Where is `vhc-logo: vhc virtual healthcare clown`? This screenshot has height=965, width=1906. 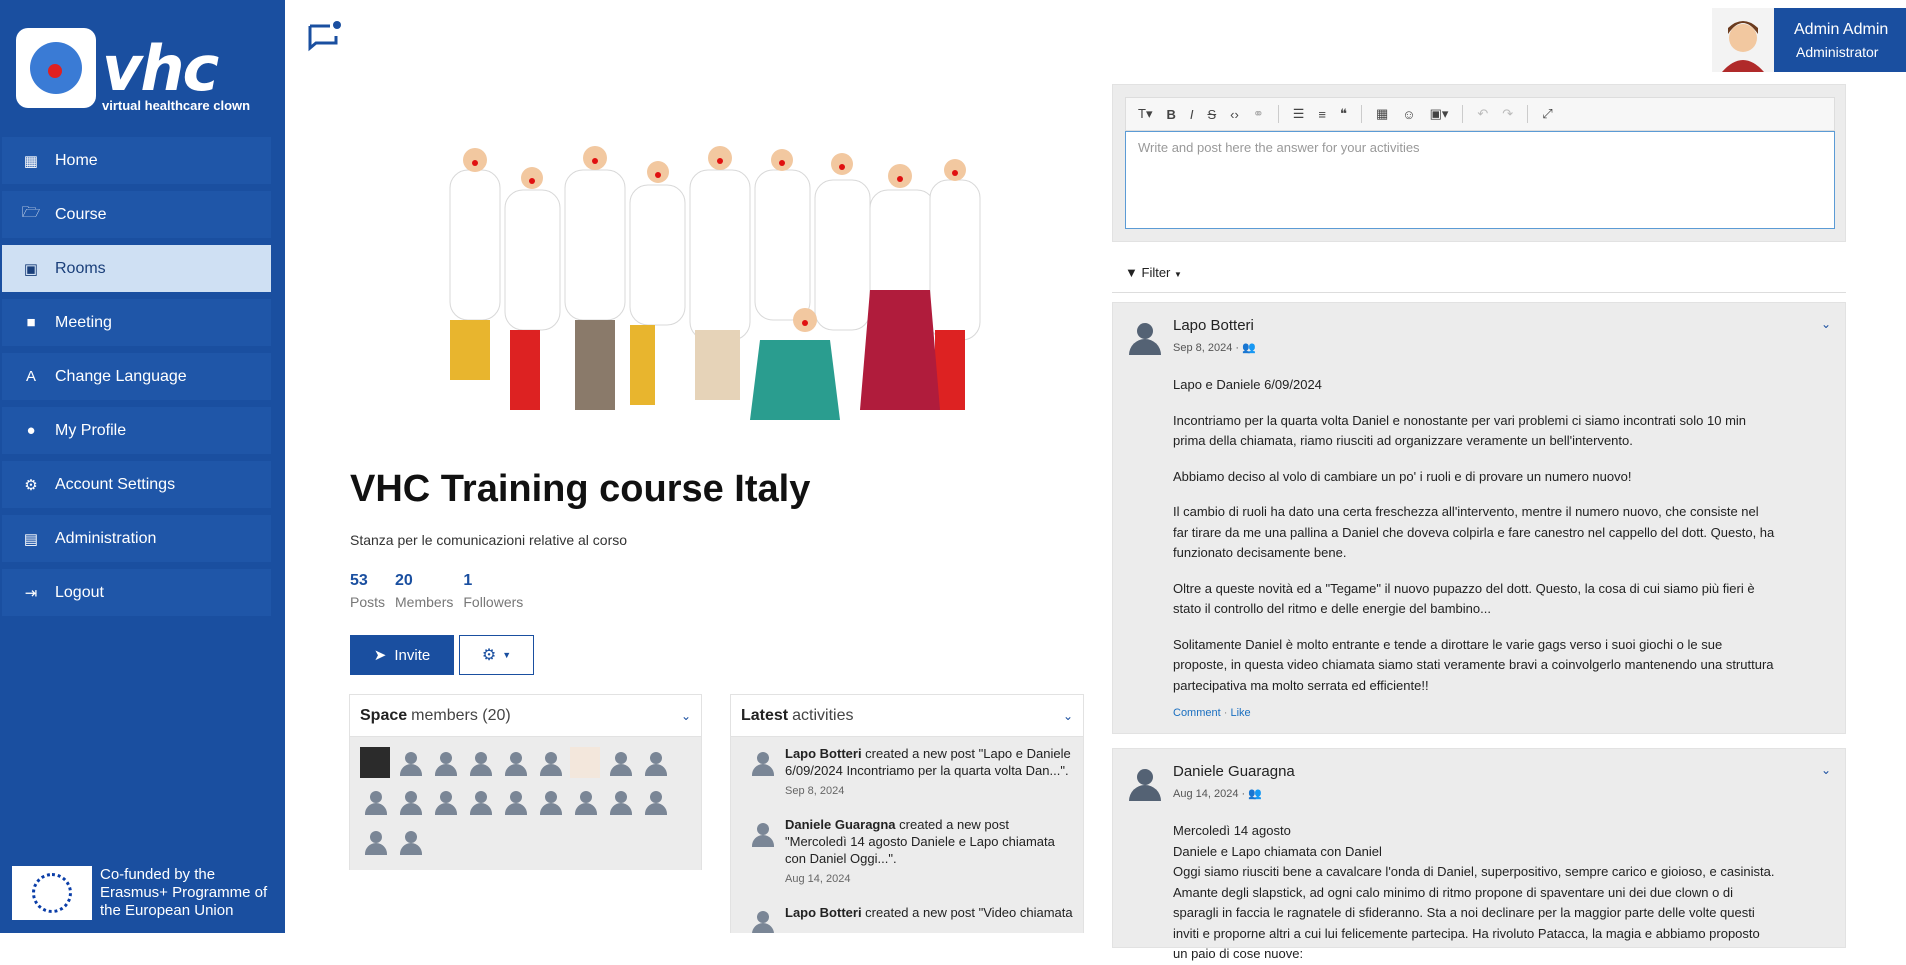
vhc-logo: vhc virtual healthcare clown is located at coordinates (136, 71).